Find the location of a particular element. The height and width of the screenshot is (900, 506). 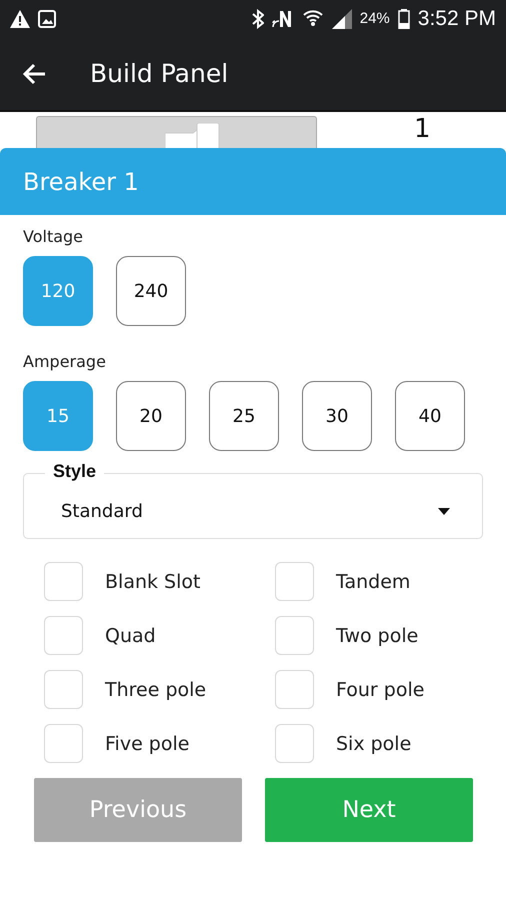

checkbox-label: Quad is located at coordinates (130, 635).